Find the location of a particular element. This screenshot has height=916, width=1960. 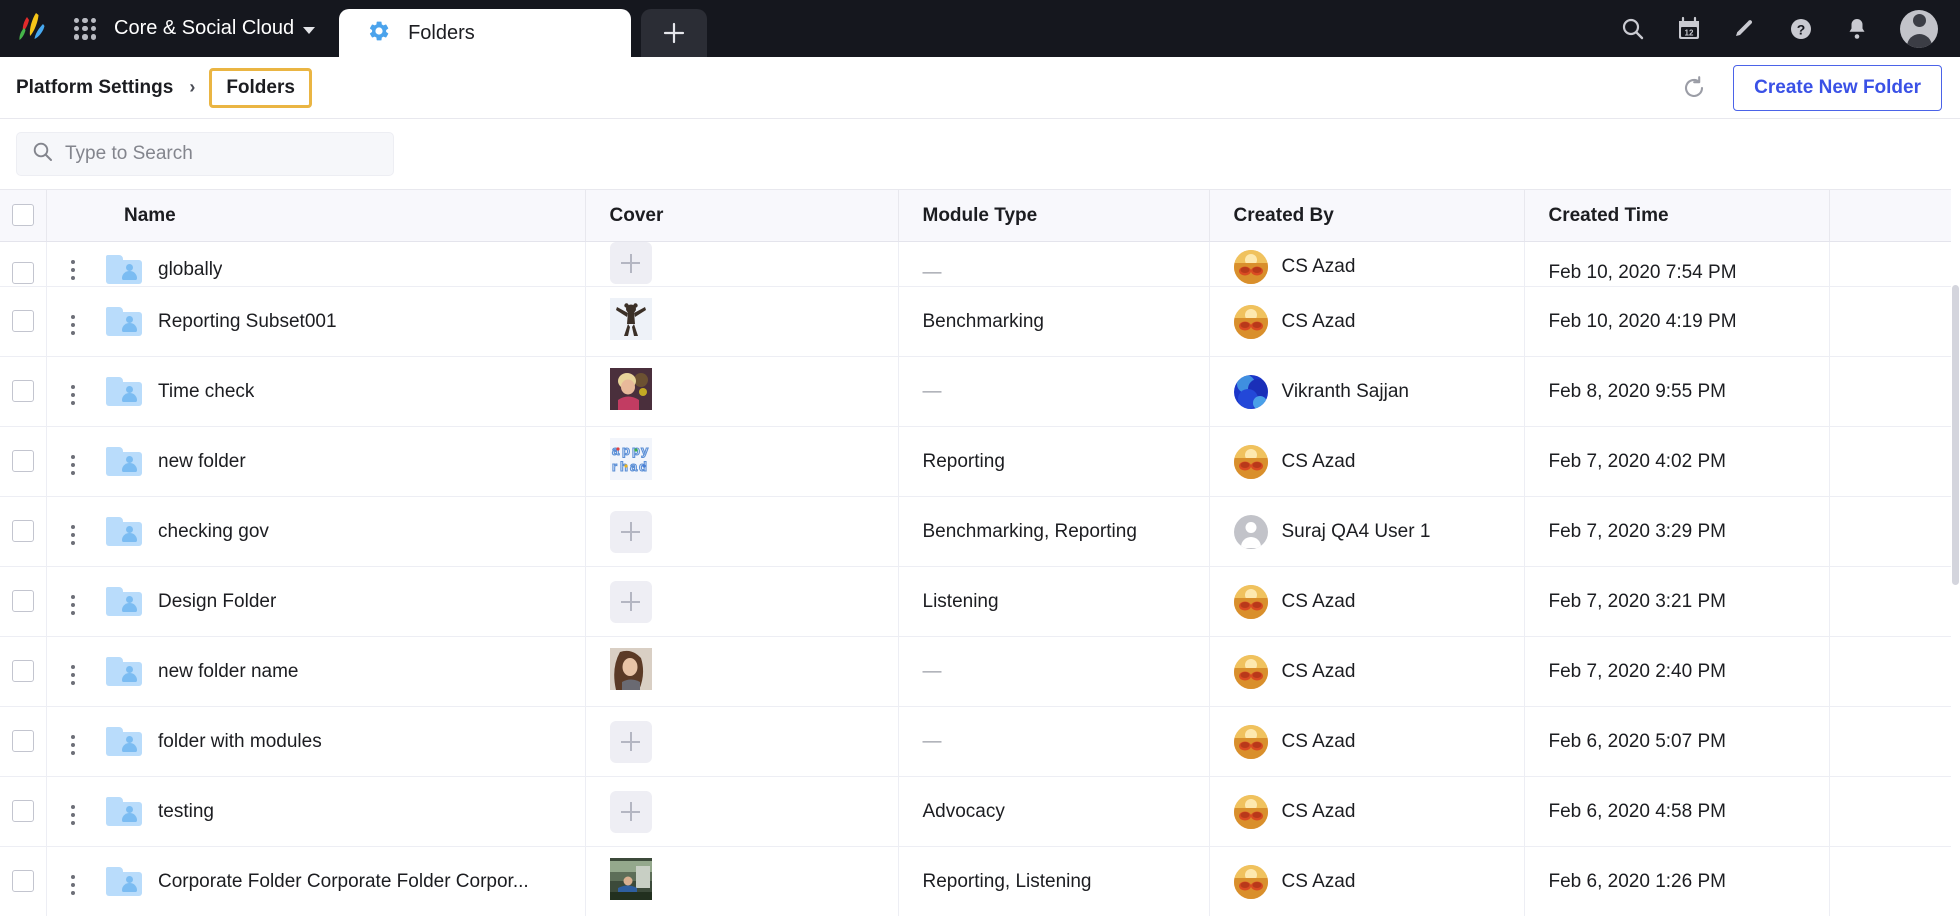

folder-name-label: Design Folder is located at coordinates (217, 601).